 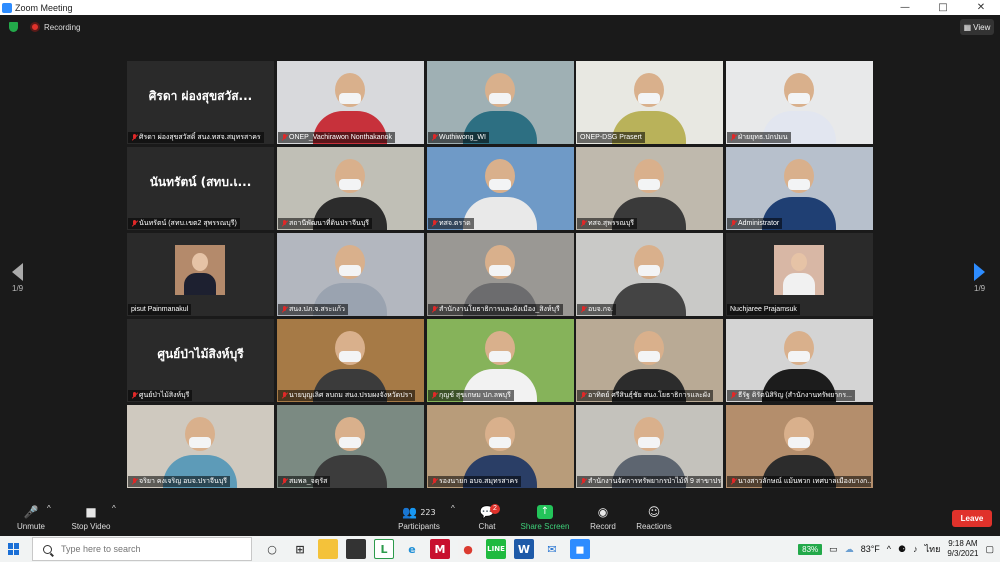 What do you see at coordinates (384, 549) in the screenshot?
I see `l-app-icon: L` at bounding box center [384, 549].